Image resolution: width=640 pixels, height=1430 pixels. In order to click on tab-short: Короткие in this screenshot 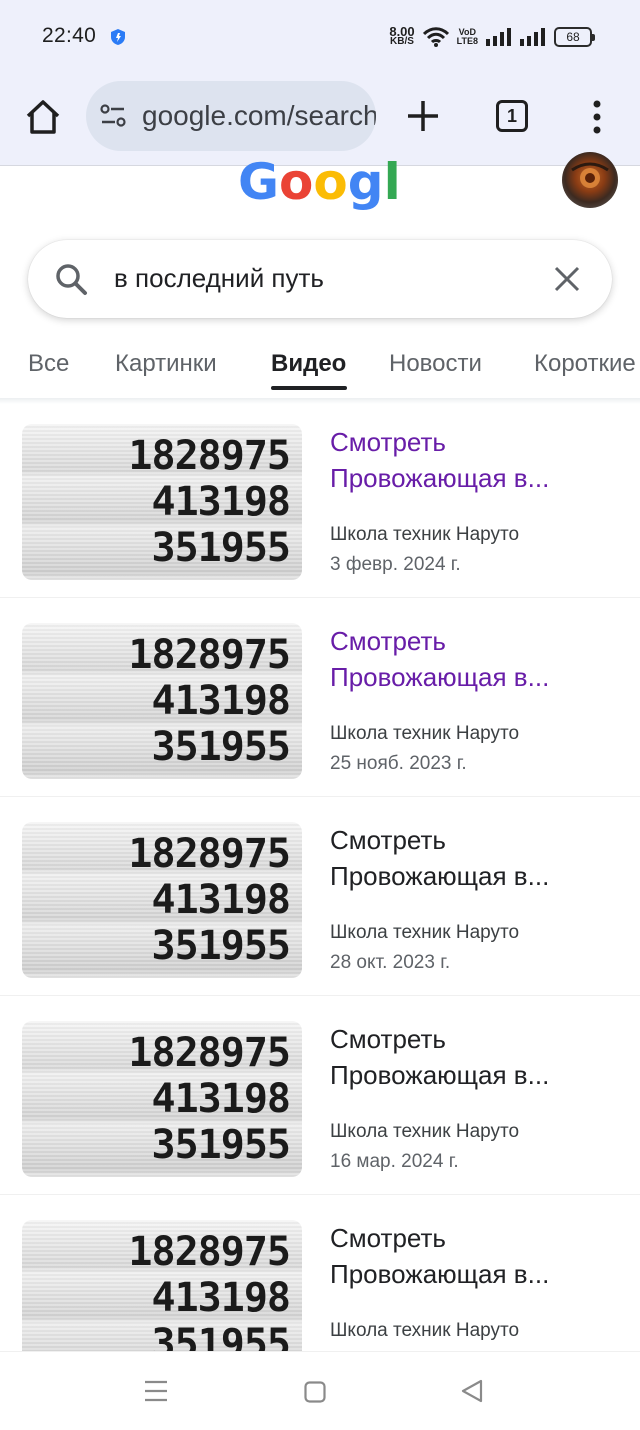, I will do `click(585, 364)`.